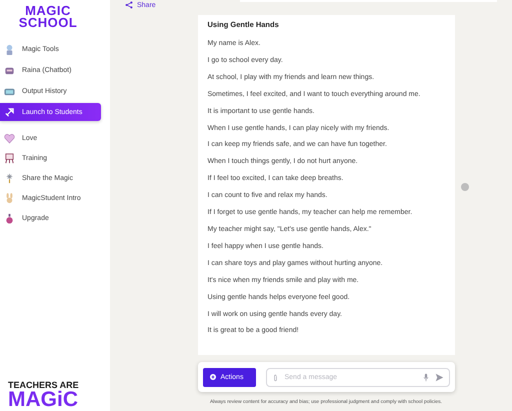  Describe the element at coordinates (465, 187) in the screenshot. I see `cursor-dot` at that location.